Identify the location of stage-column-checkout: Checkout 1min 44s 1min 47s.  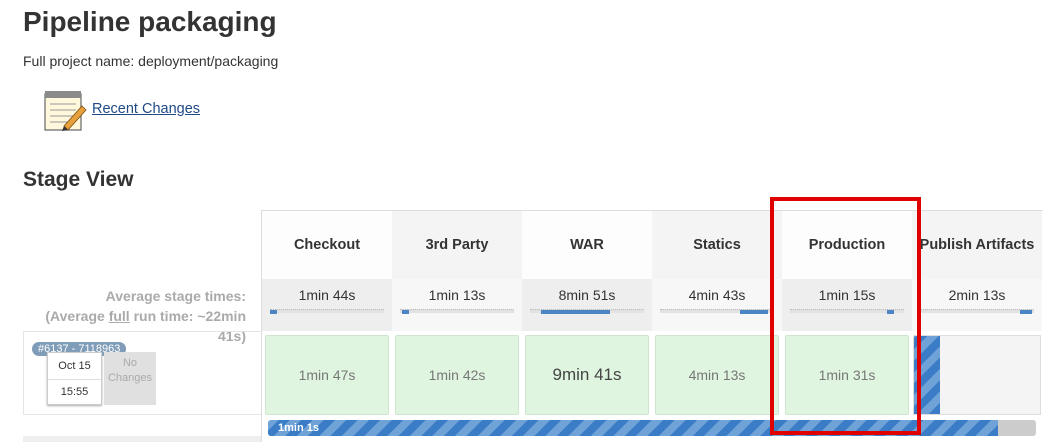
(327, 326).